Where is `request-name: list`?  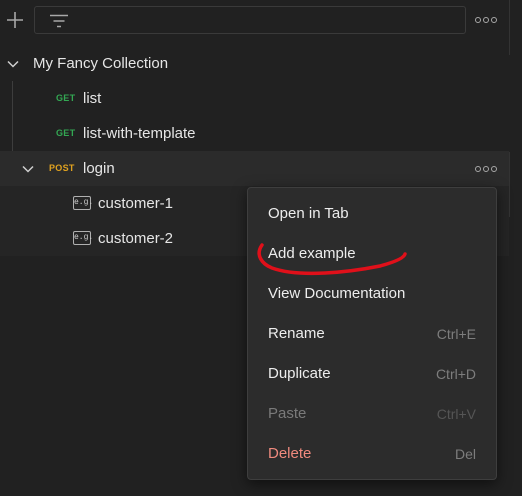
request-name: list is located at coordinates (92, 98).